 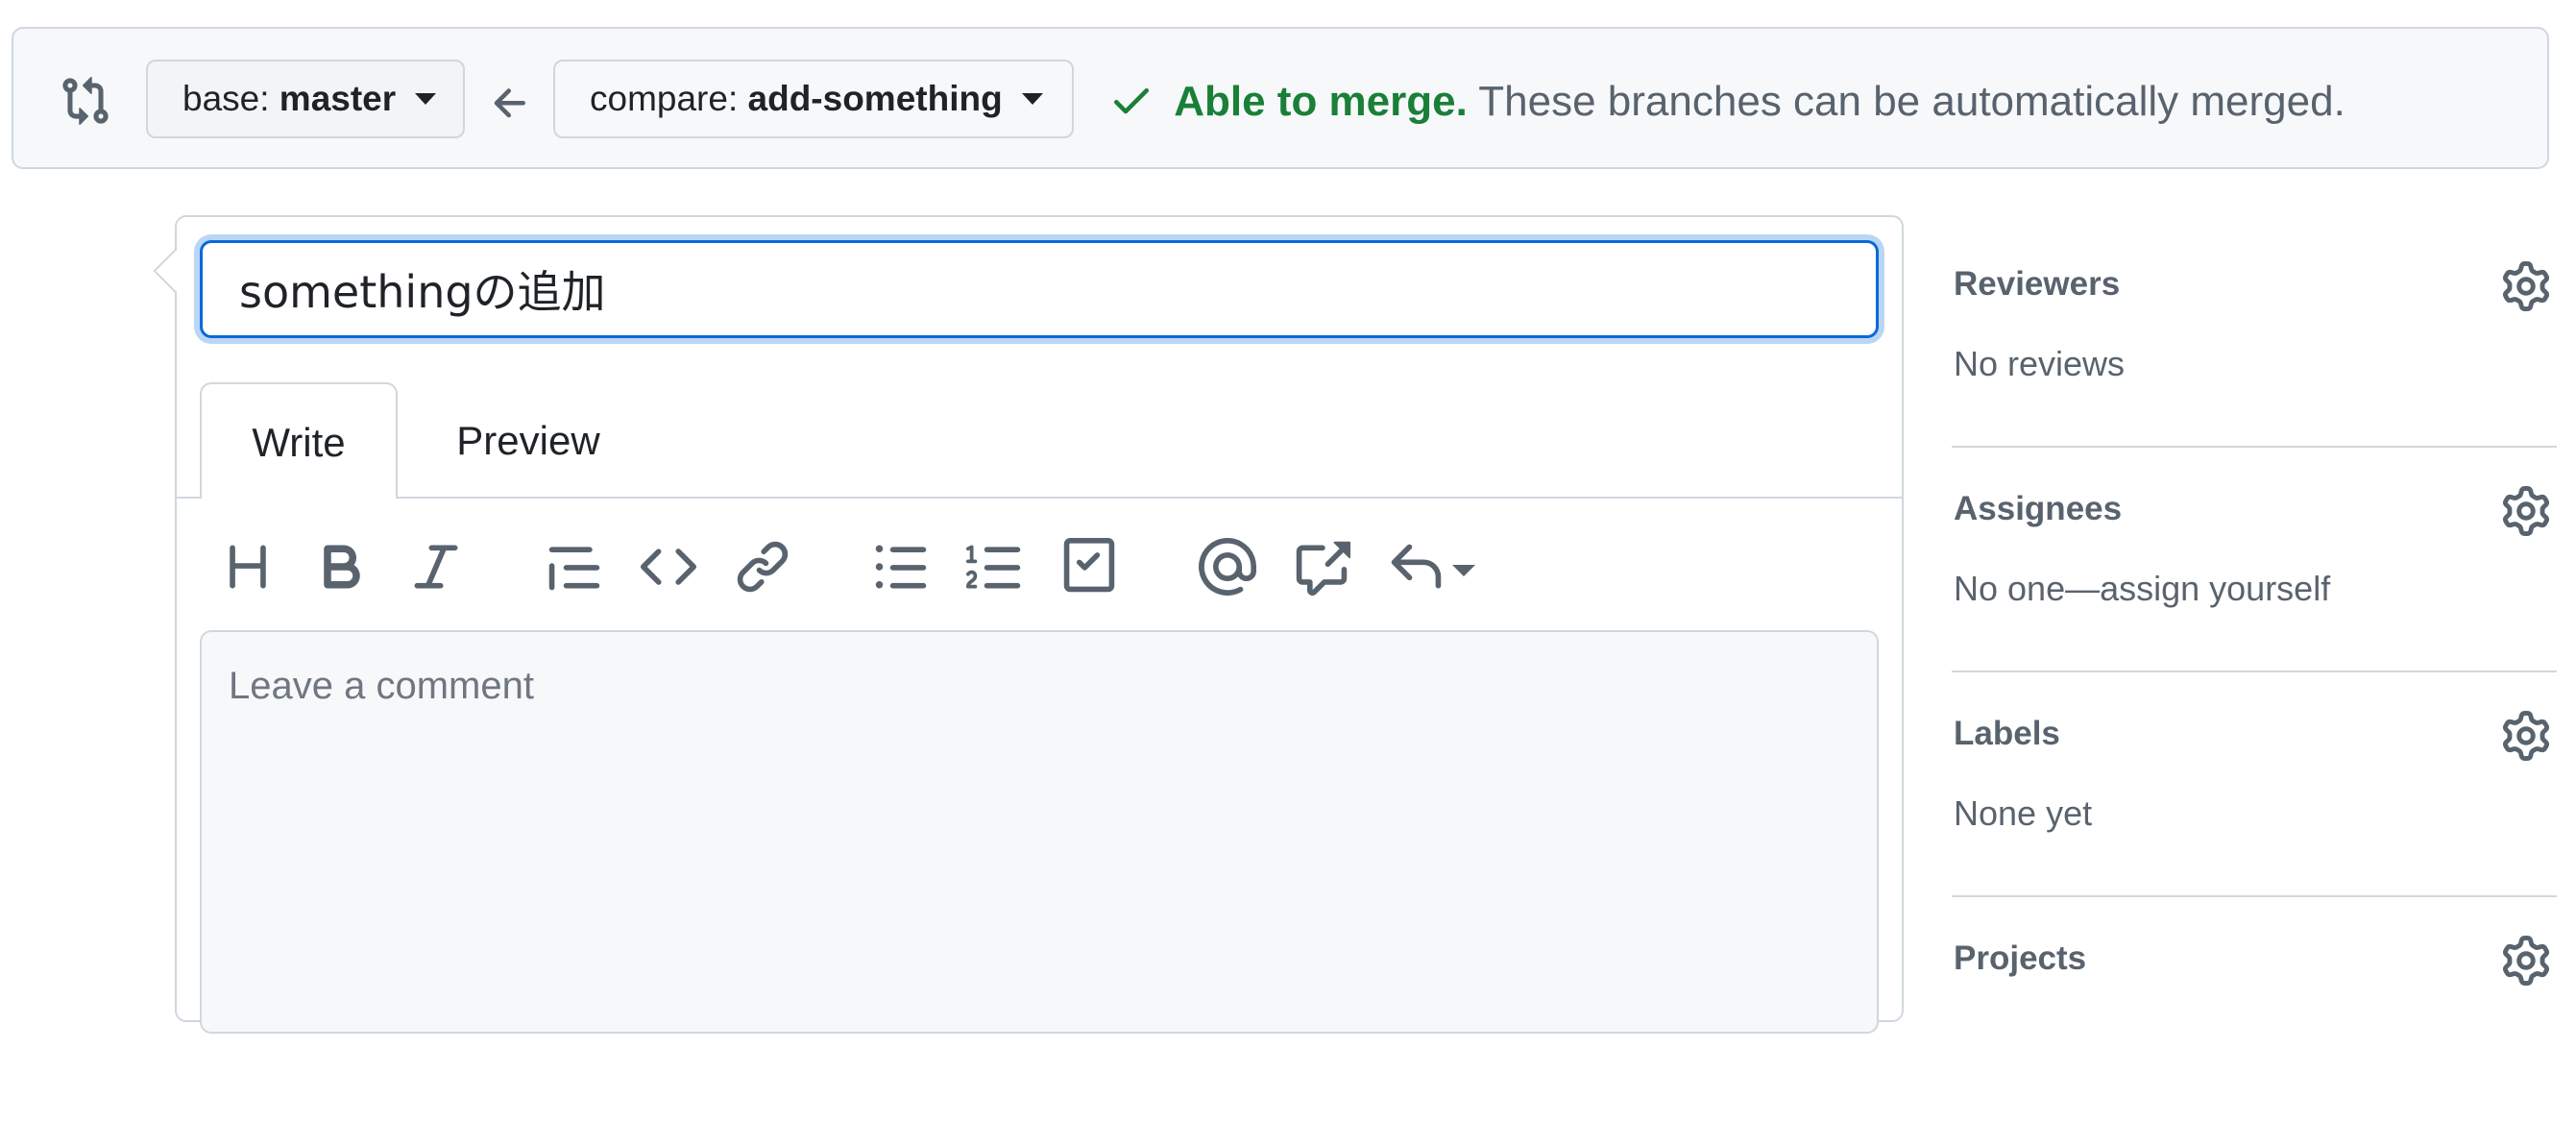 I want to click on heading-icon, so click(x=248, y=567).